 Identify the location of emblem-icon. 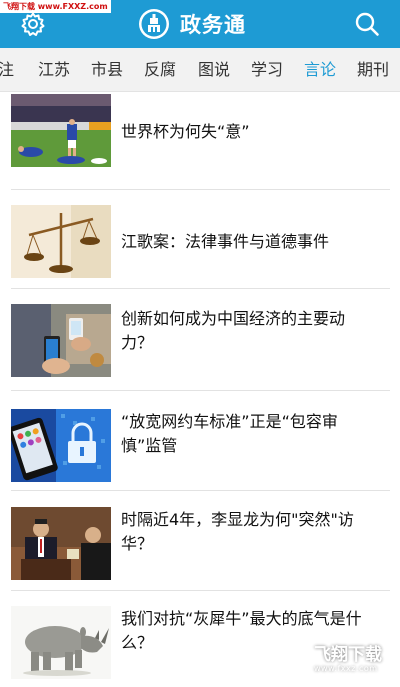
(154, 24).